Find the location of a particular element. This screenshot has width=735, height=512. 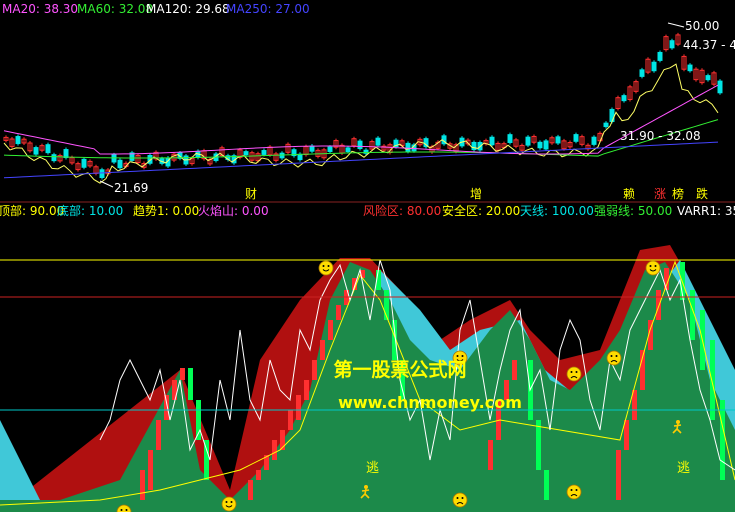

escape-label-1: 逃 is located at coordinates (372, 468).